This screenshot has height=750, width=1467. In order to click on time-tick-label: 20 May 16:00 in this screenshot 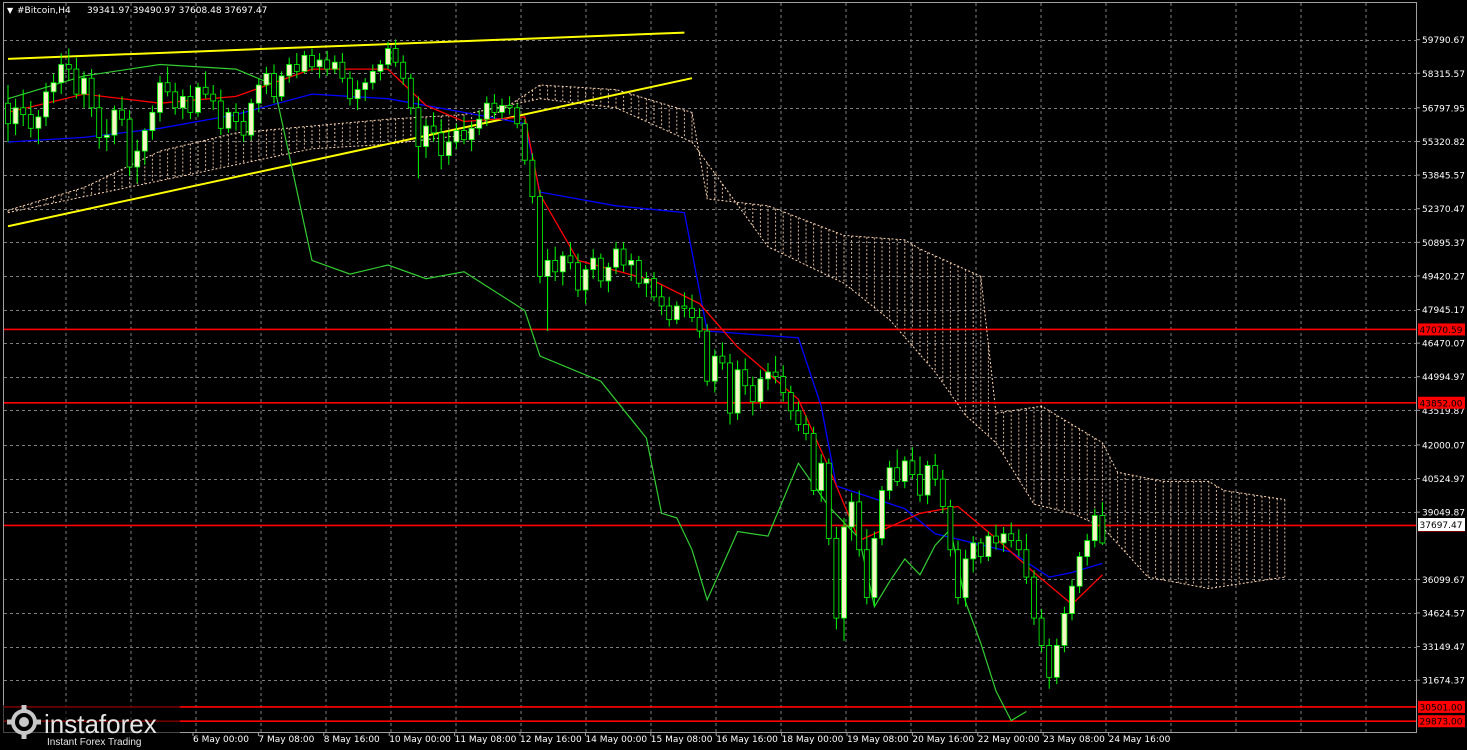, I will do `click(943, 740)`.